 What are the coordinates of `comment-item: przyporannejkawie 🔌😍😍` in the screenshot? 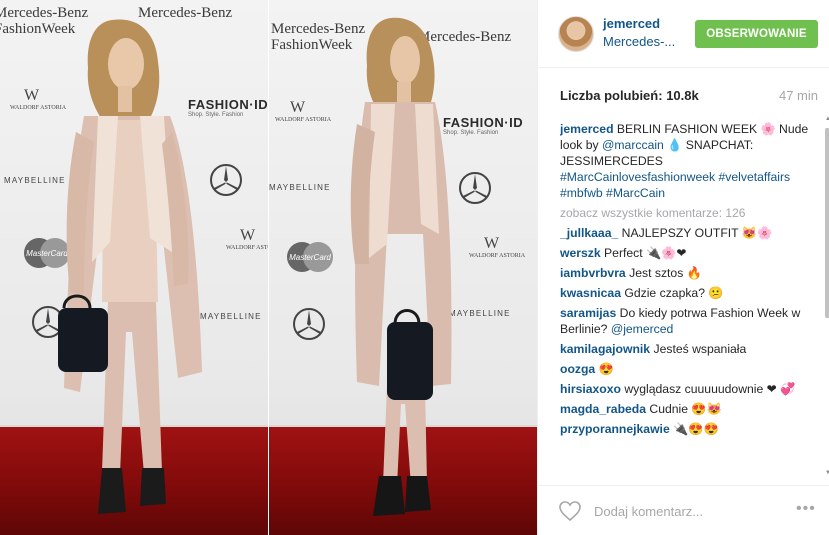 It's located at (687, 429).